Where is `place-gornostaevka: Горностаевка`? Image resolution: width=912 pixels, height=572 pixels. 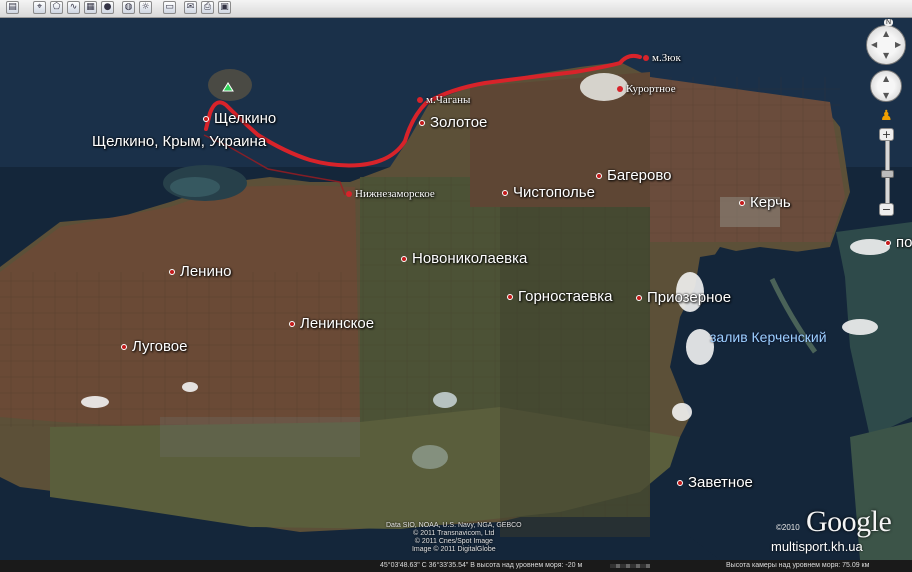 place-gornostaevka: Горностаевка is located at coordinates (560, 296).